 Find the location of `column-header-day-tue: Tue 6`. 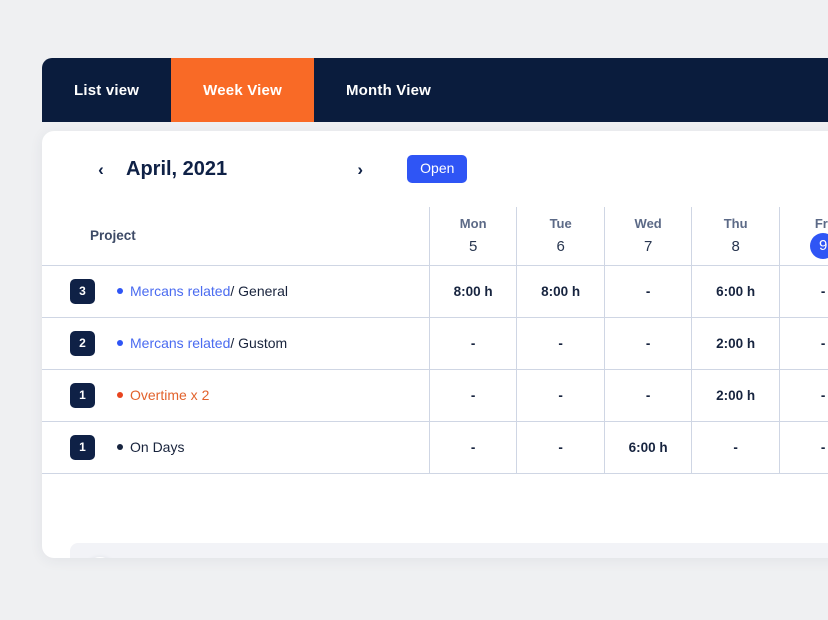

column-header-day-tue: Tue 6 is located at coordinates (560, 236).